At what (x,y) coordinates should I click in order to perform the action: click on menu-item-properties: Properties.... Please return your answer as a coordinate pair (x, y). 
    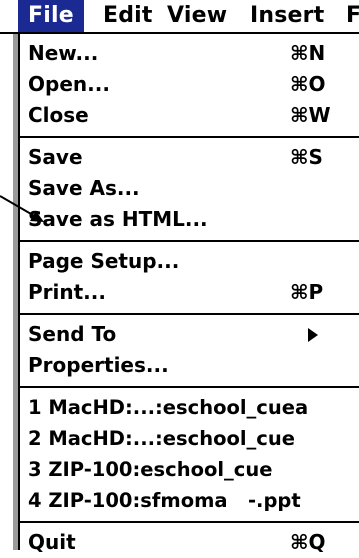
    Looking at the image, I should click on (192, 365).